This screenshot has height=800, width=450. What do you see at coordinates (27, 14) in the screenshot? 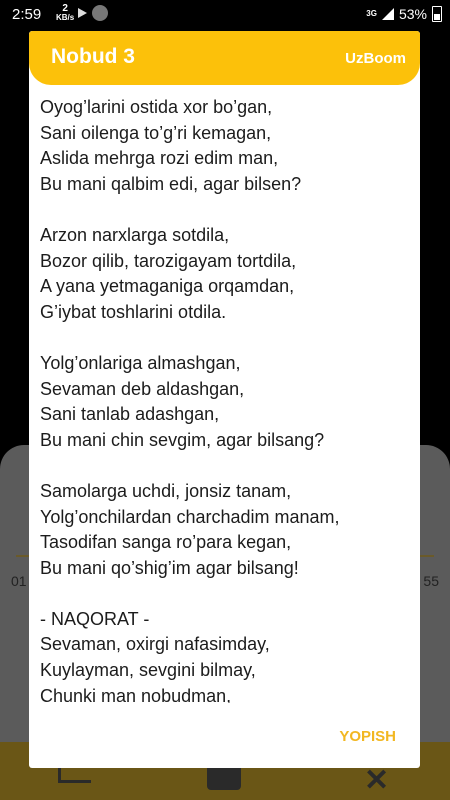
I see `status-time: 2:59` at bounding box center [27, 14].